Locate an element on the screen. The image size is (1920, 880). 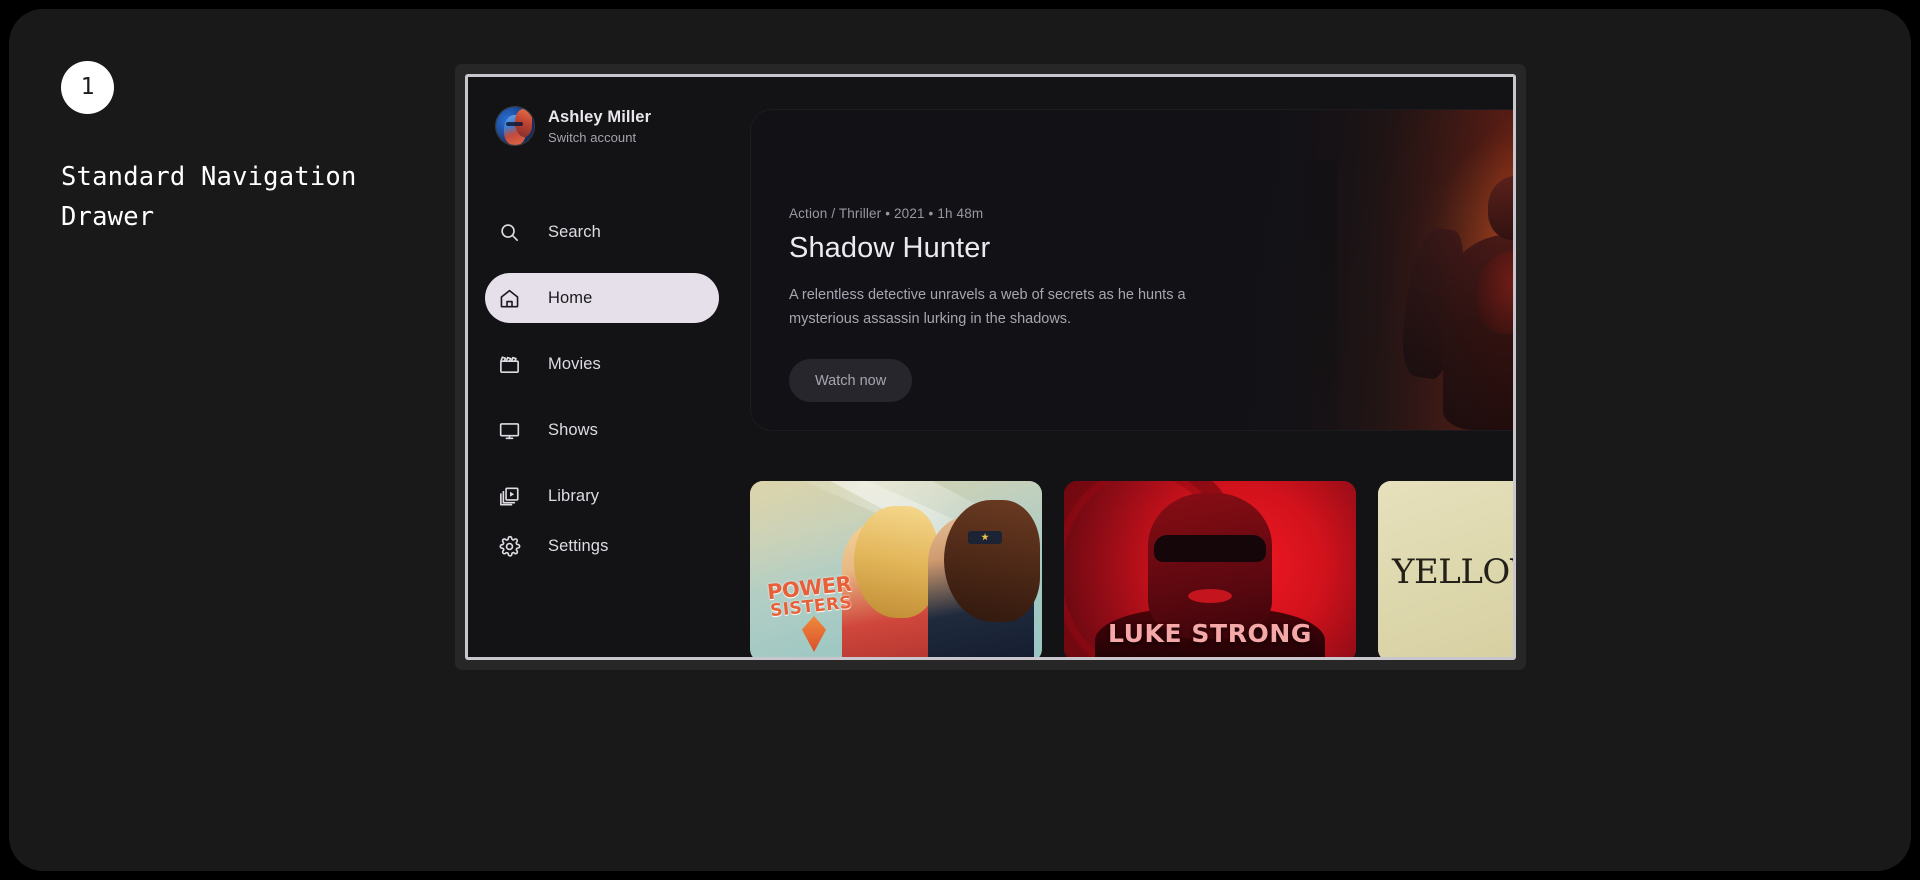
sidebar-item-label: Settings is located at coordinates (578, 545).